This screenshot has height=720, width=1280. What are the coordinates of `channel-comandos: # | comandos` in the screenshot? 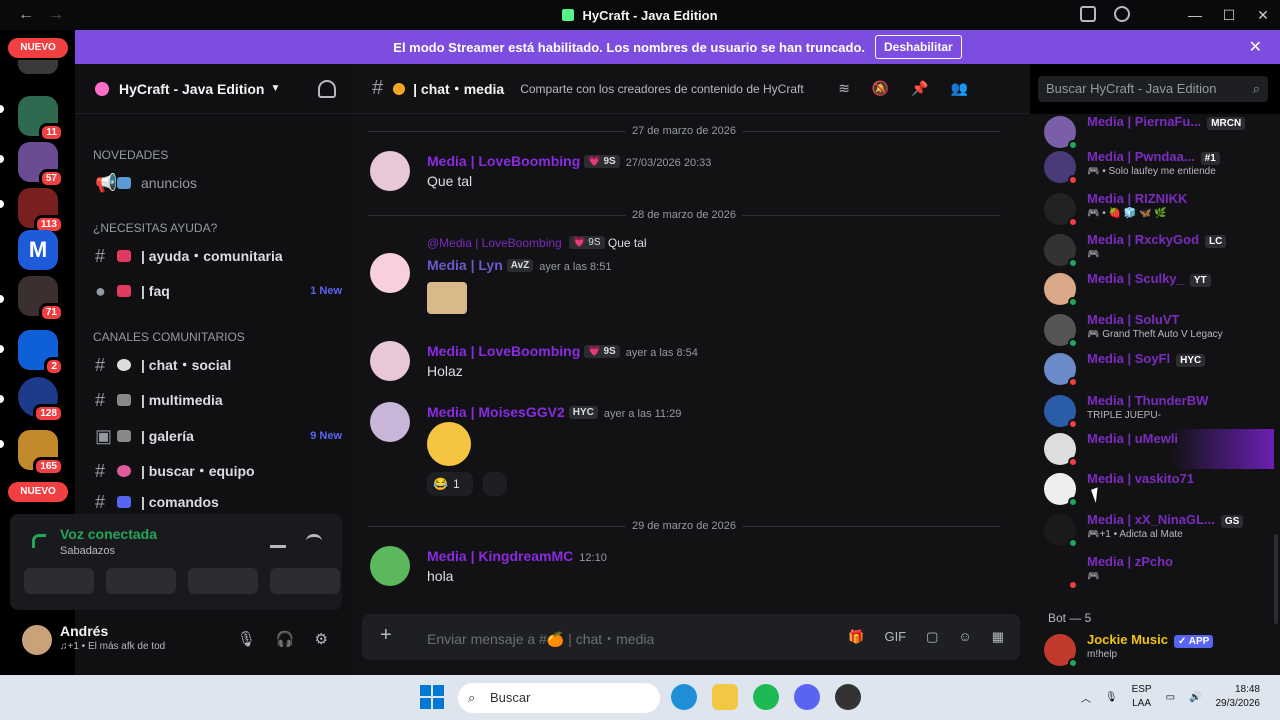 It's located at (218, 502).